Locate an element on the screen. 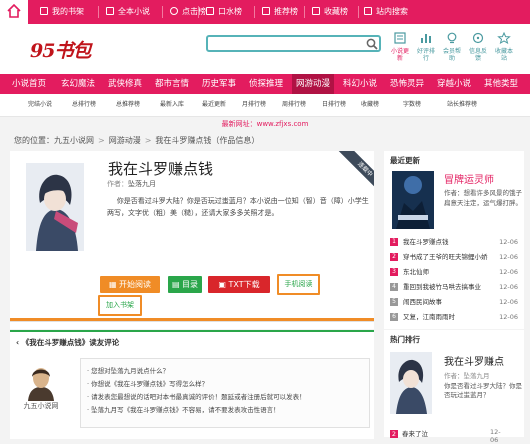 This screenshot has width=530, height=444. chart-icon is located at coordinates (426, 38).